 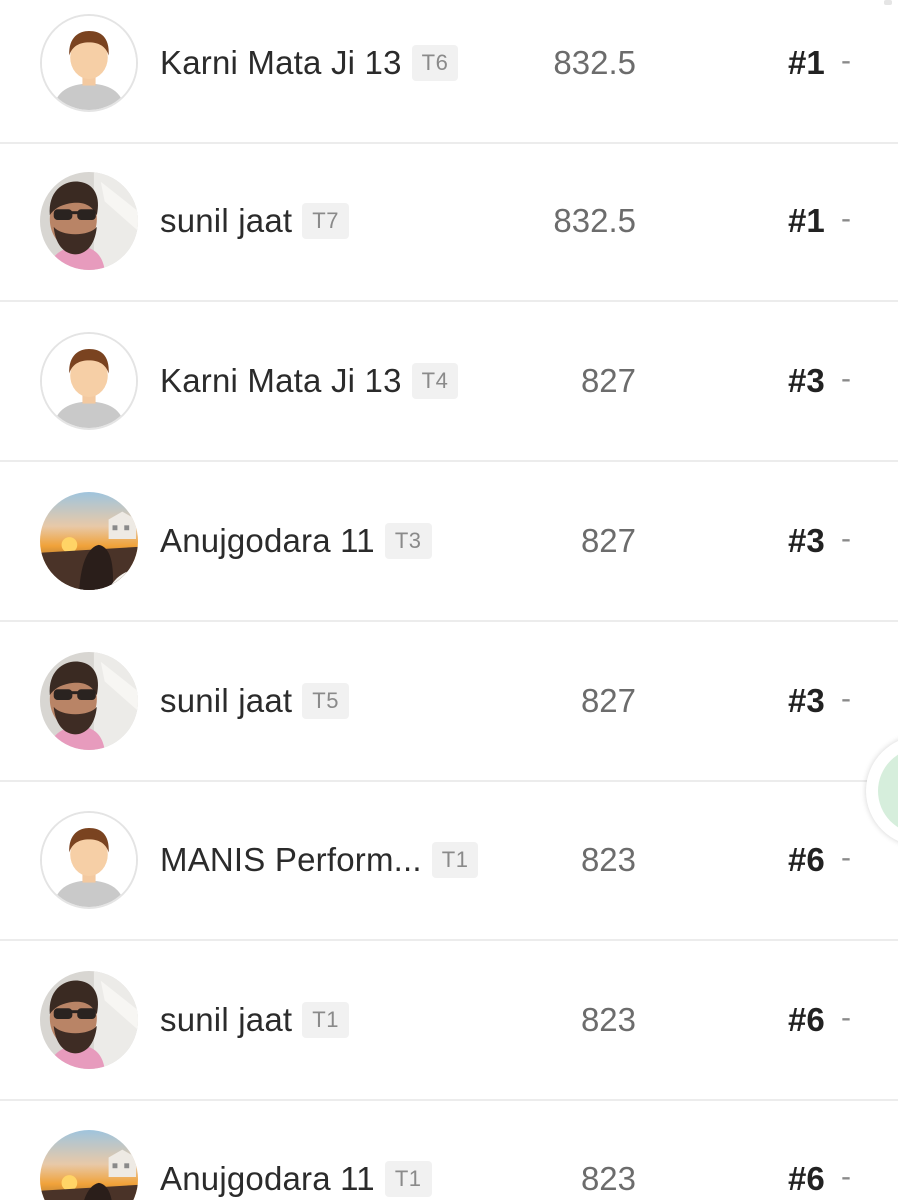 What do you see at coordinates (254, 221) in the screenshot?
I see `player-name: sunil jaat T7` at bounding box center [254, 221].